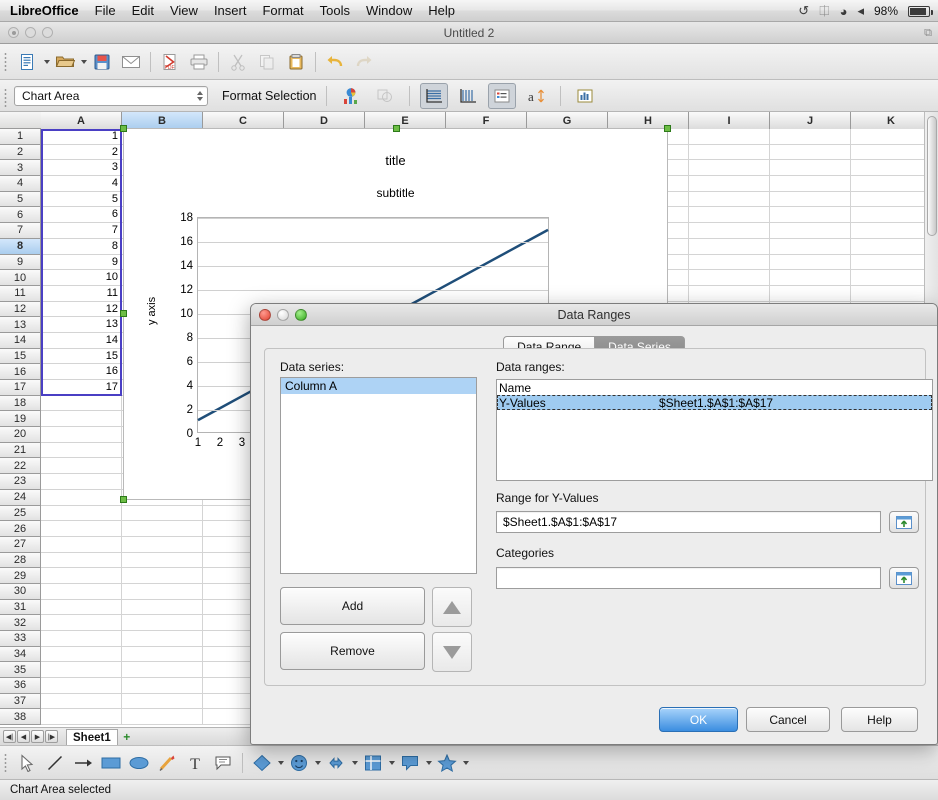  Describe the element at coordinates (803, 11) in the screenshot. I see `time-machine-icon: ↺` at that location.